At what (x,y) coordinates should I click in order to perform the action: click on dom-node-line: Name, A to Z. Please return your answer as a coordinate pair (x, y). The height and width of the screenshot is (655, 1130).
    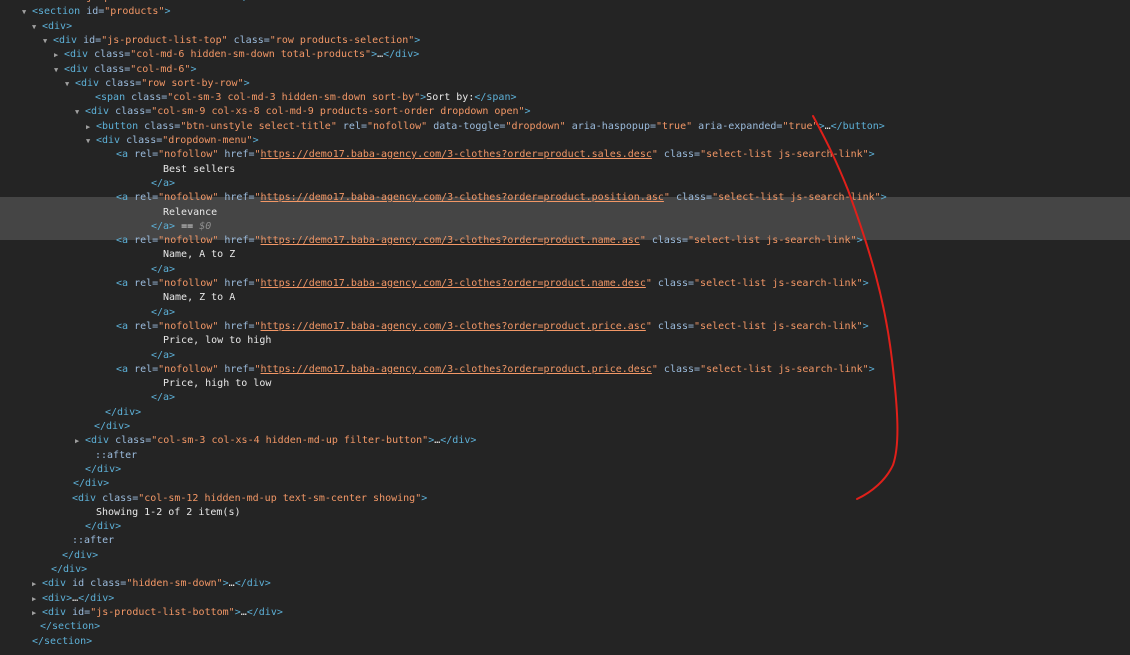
    Looking at the image, I should click on (565, 255).